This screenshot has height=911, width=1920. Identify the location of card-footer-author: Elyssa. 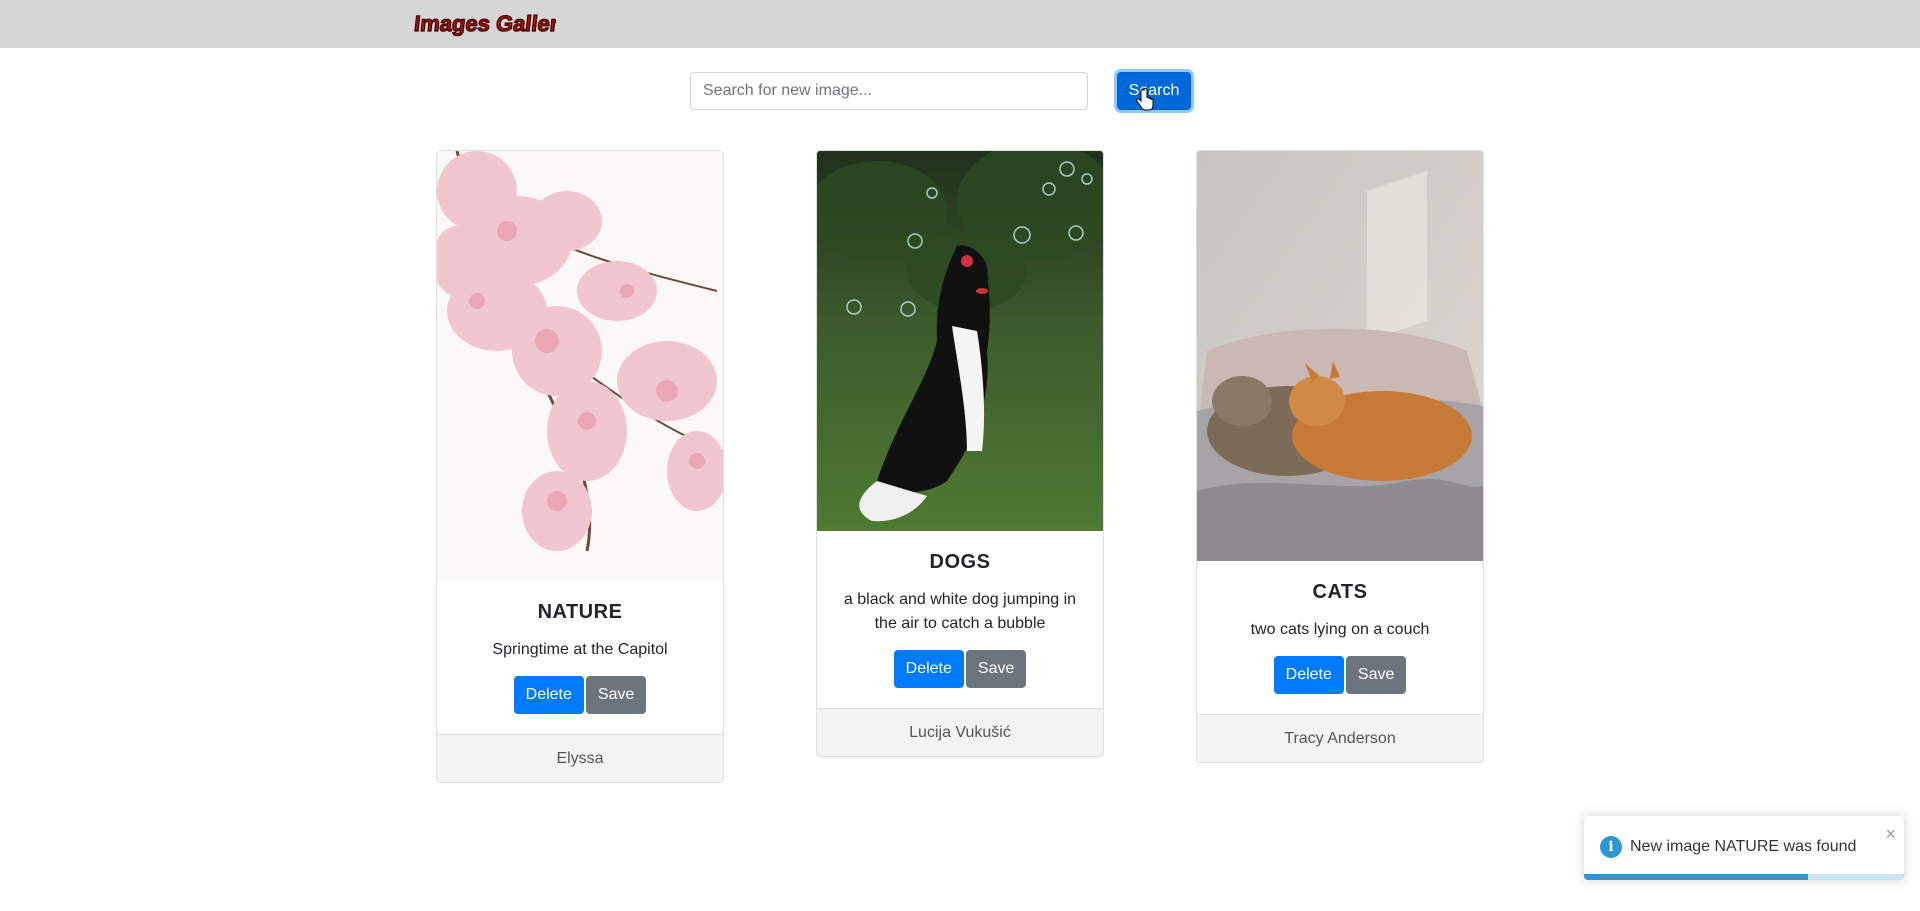
(580, 758).